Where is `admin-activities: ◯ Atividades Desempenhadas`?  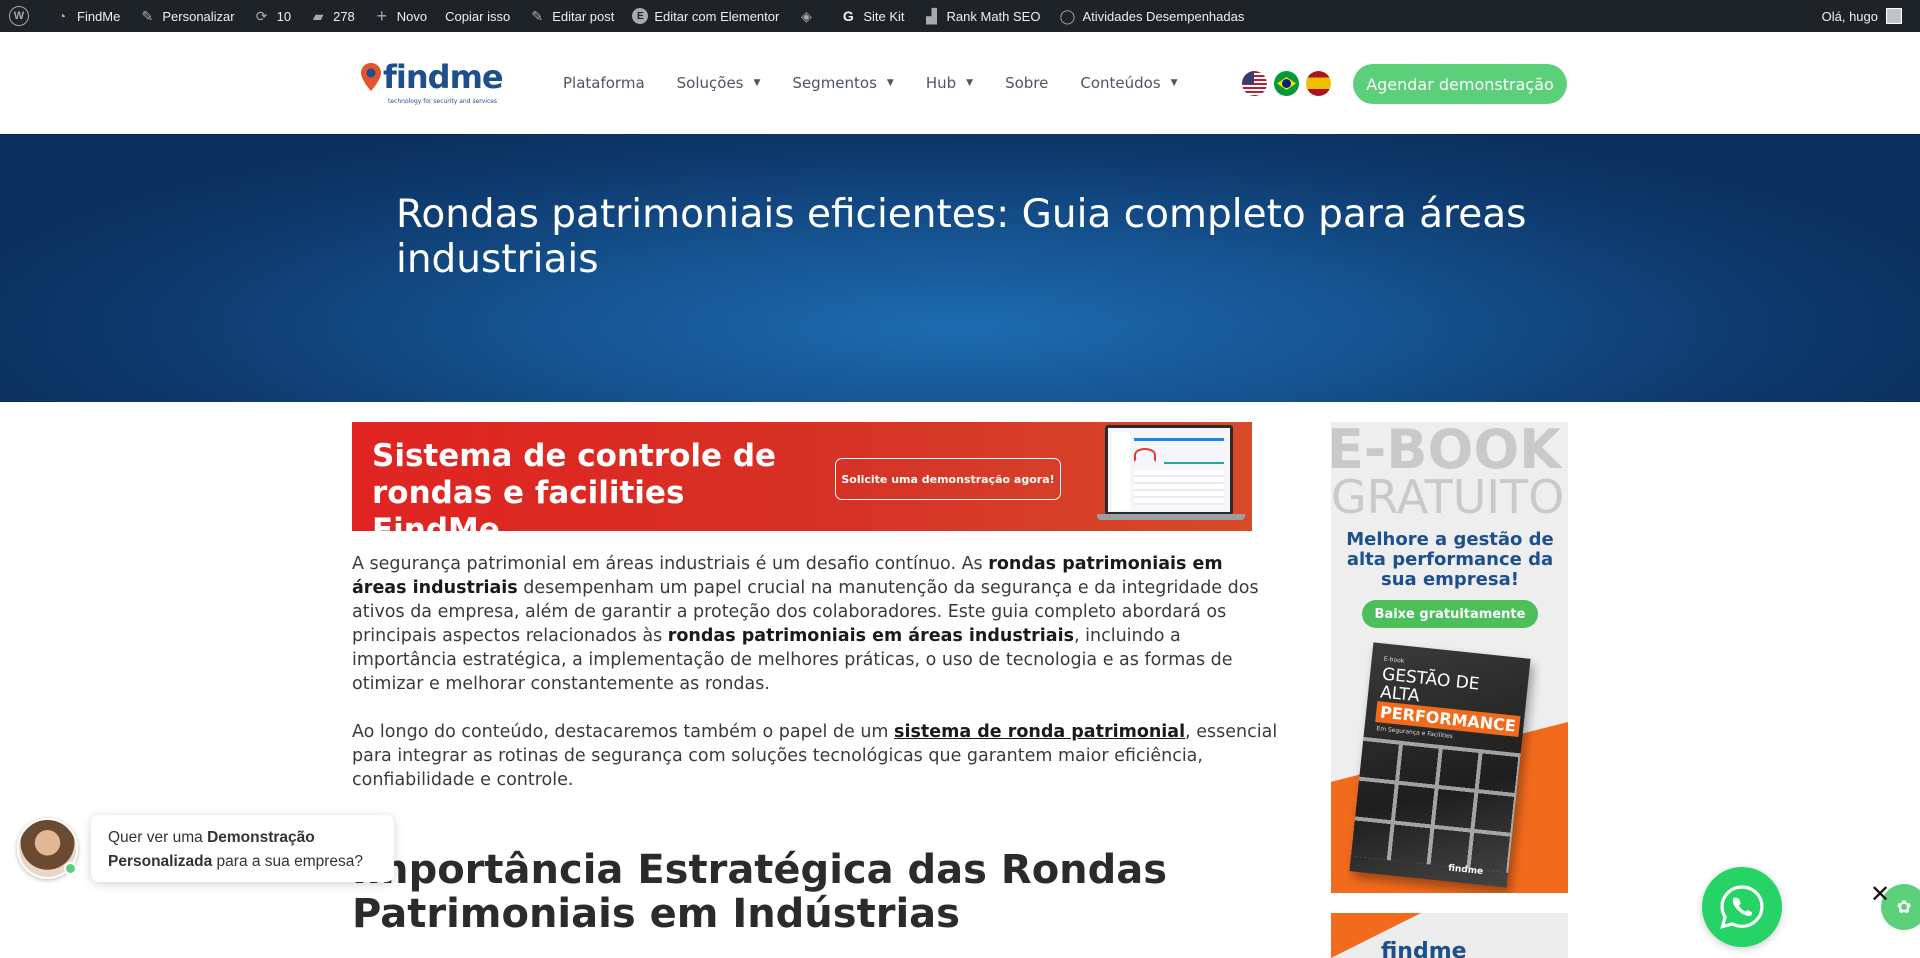 admin-activities: ◯ Atividades Desempenhadas is located at coordinates (1151, 16).